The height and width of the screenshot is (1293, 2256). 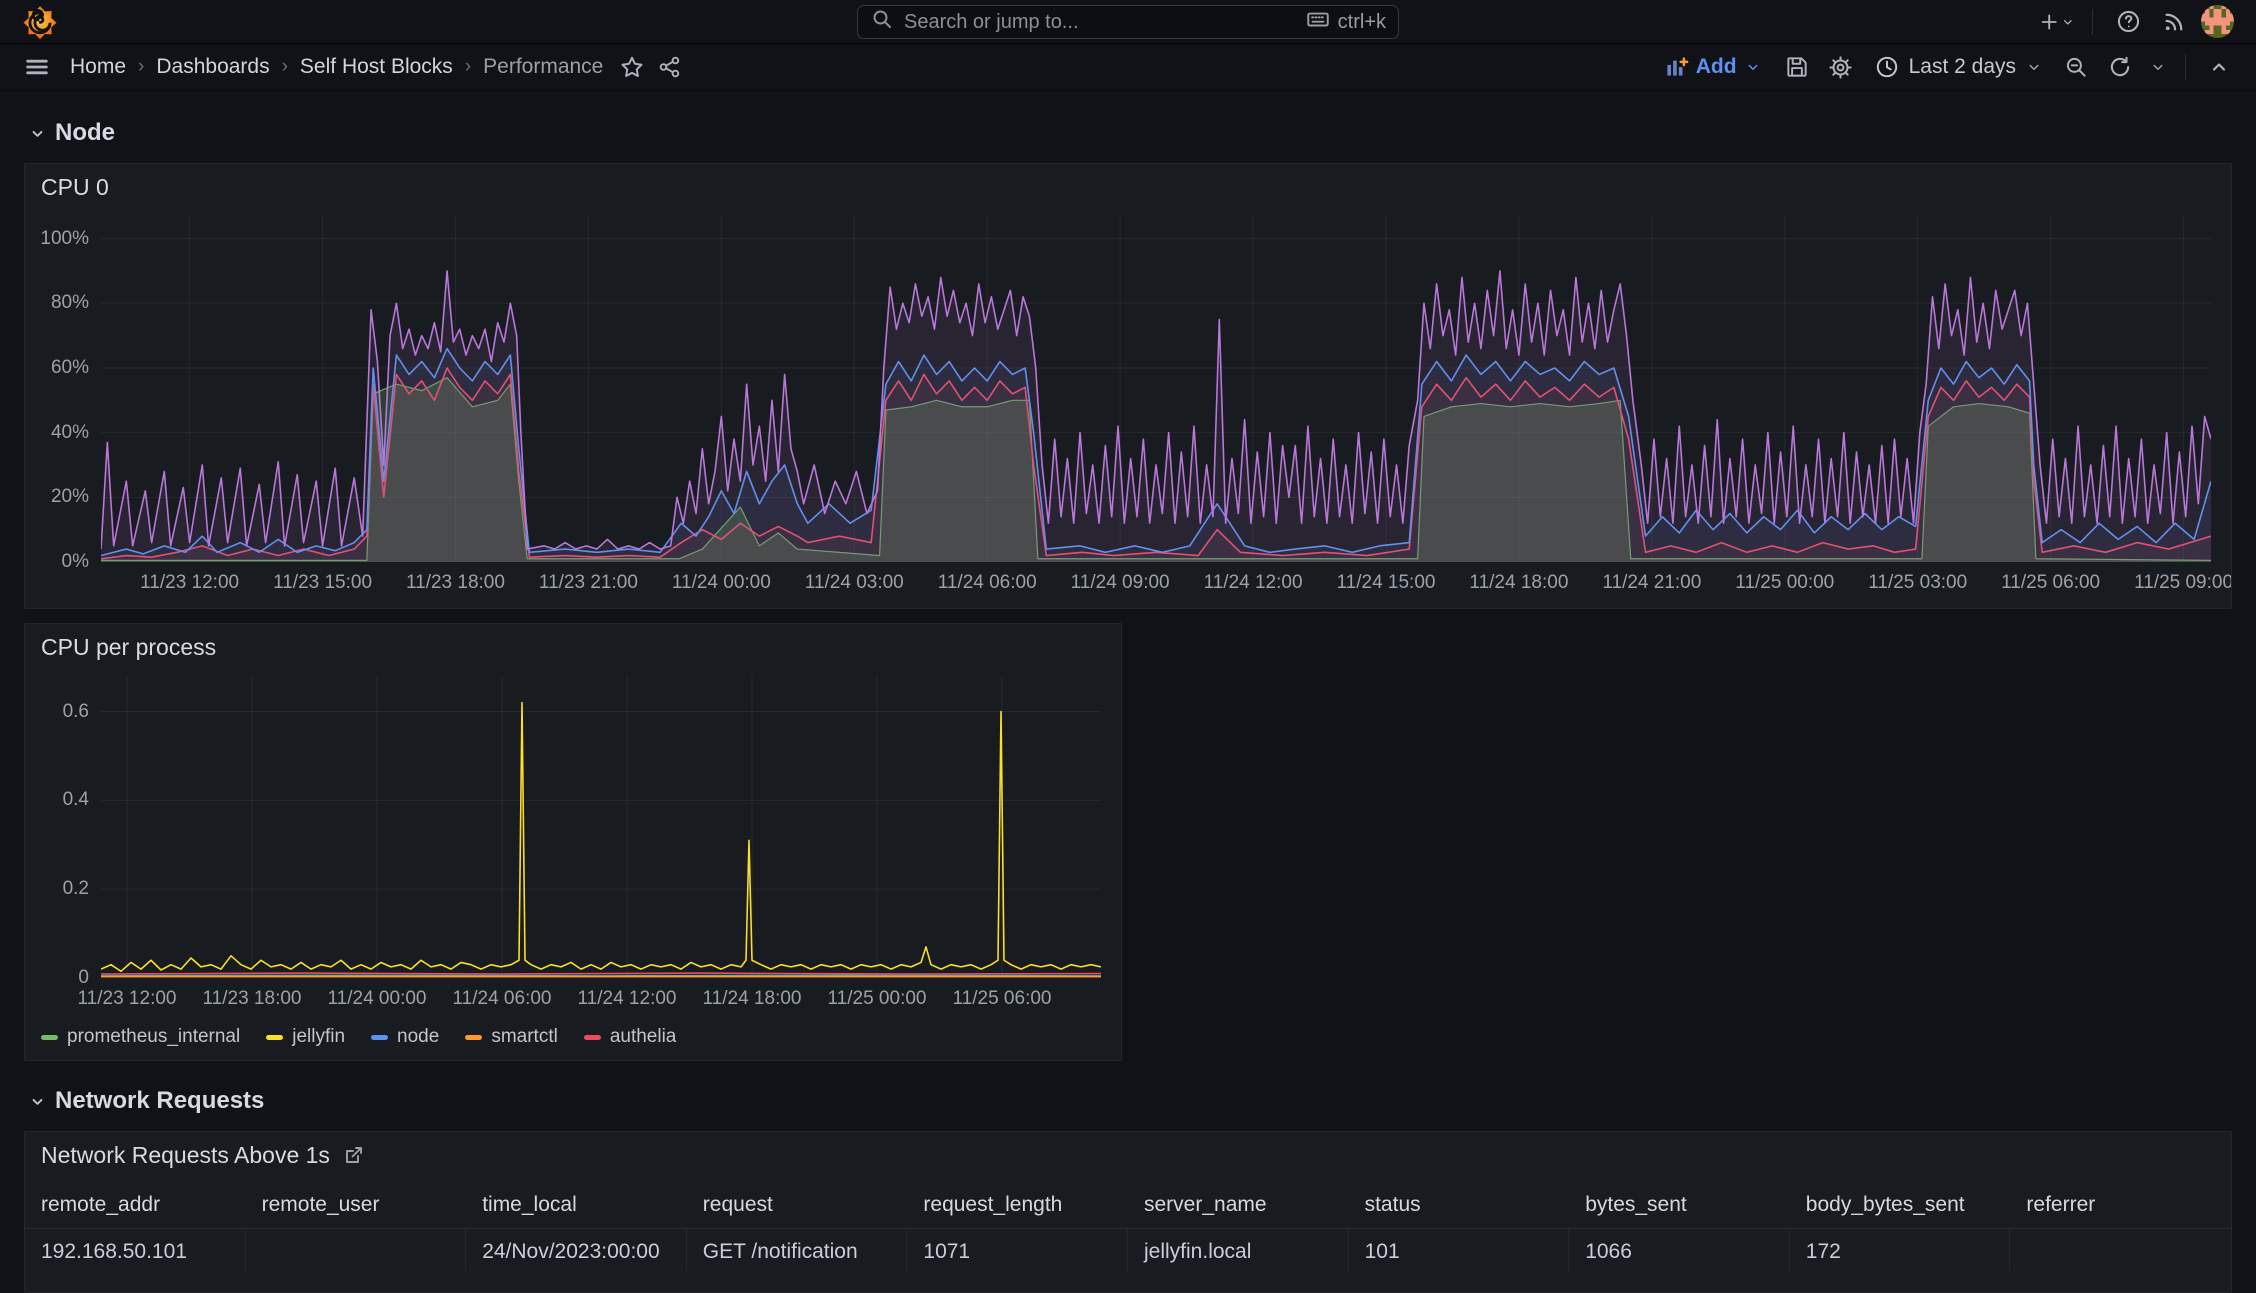 What do you see at coordinates (2076, 67) in the screenshot?
I see `zoom-out-time-button` at bounding box center [2076, 67].